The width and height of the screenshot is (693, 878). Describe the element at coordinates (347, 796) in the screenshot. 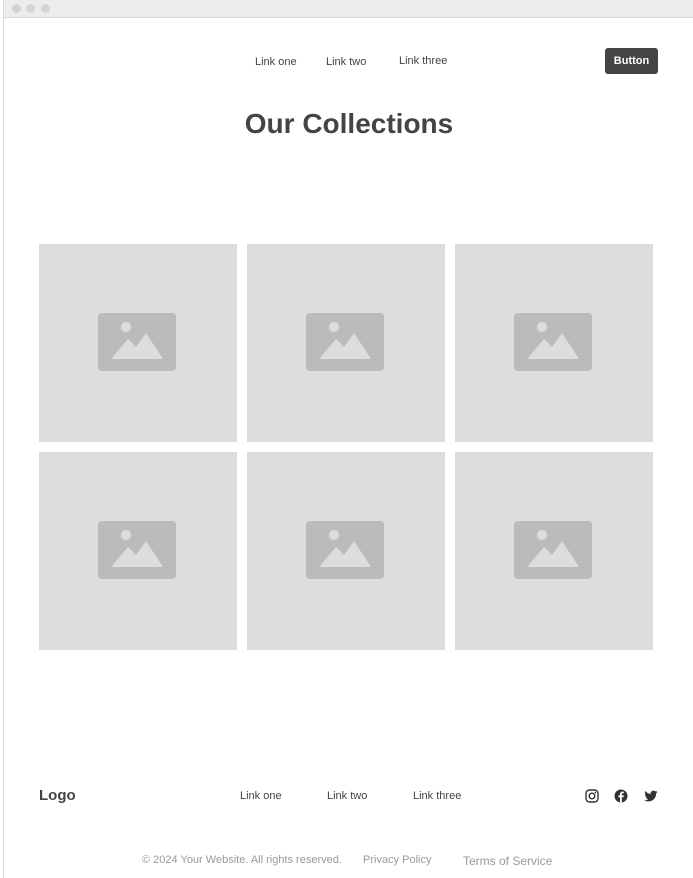

I see `footer-link-two: Link two` at that location.